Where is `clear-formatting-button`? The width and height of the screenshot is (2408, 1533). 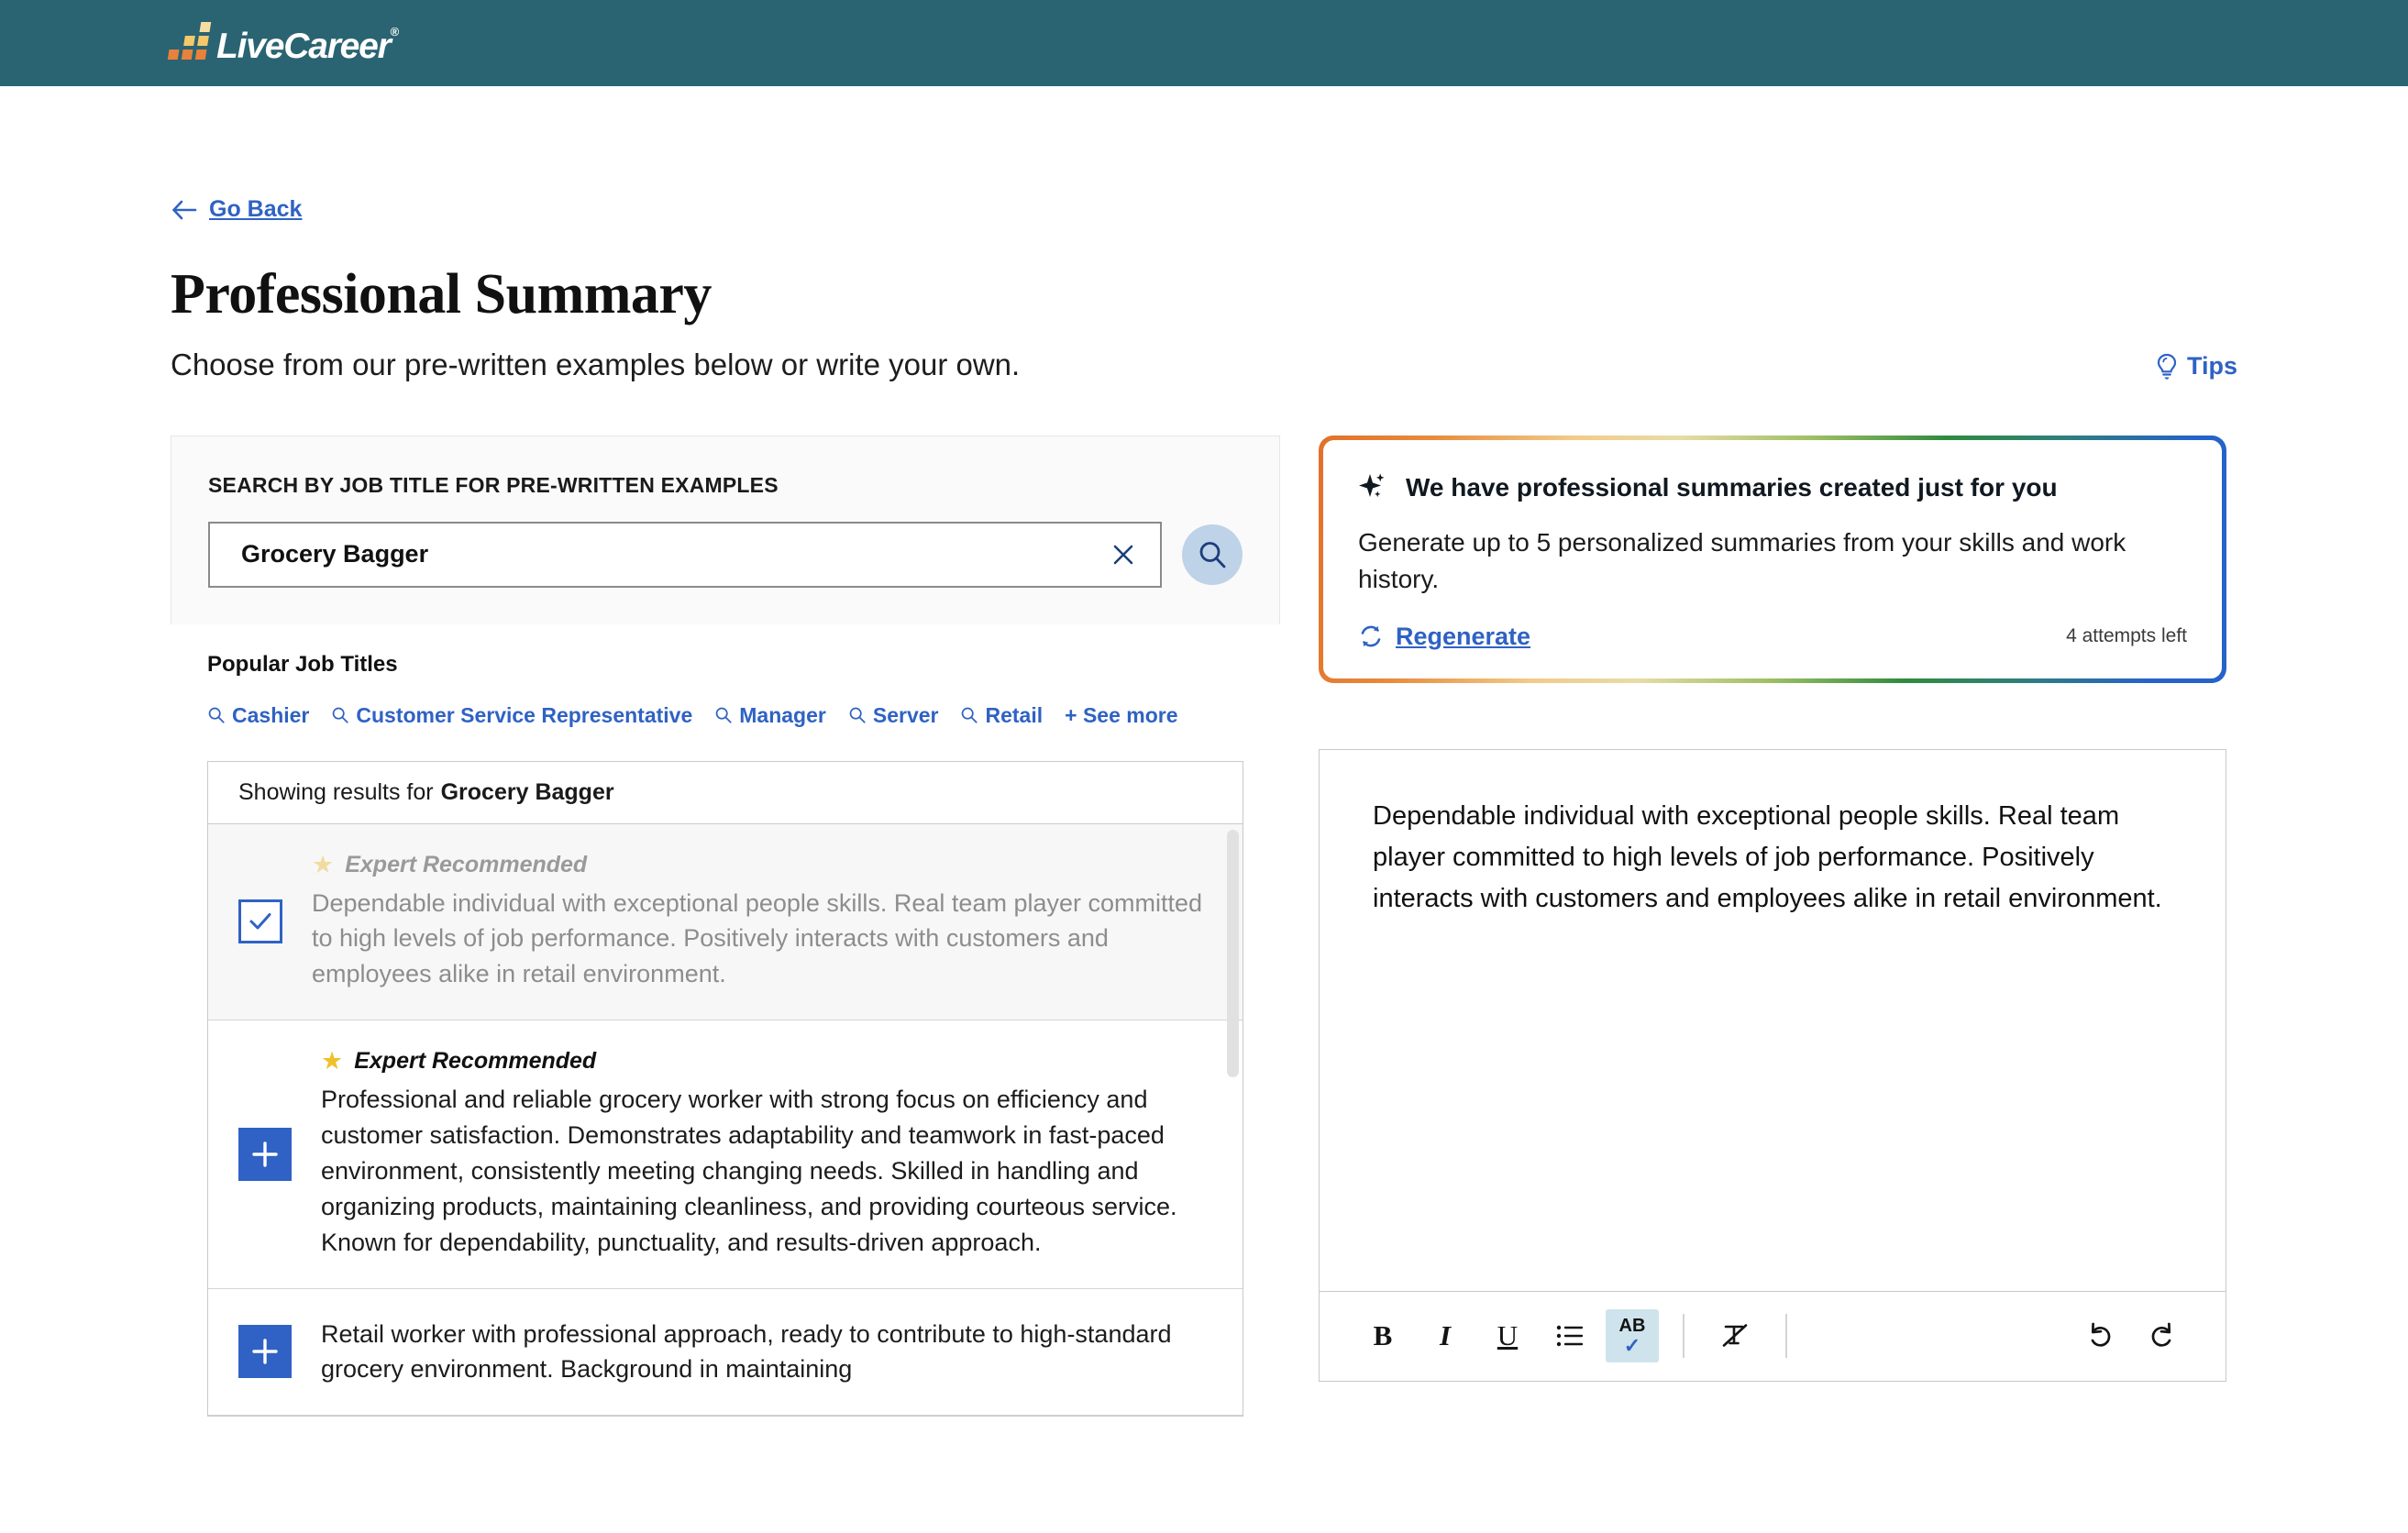
clear-formatting-button is located at coordinates (1735, 1335).